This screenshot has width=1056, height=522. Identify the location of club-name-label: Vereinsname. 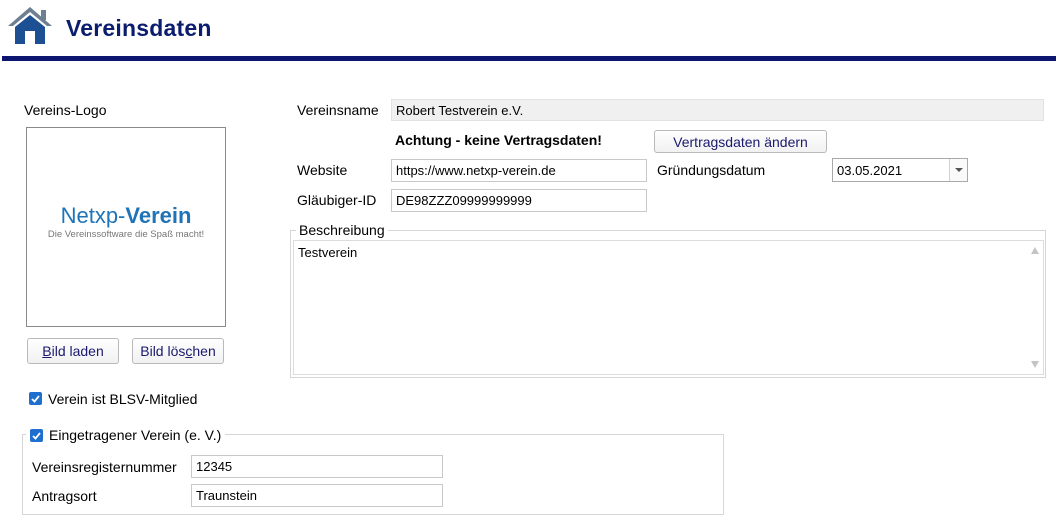
(338, 110).